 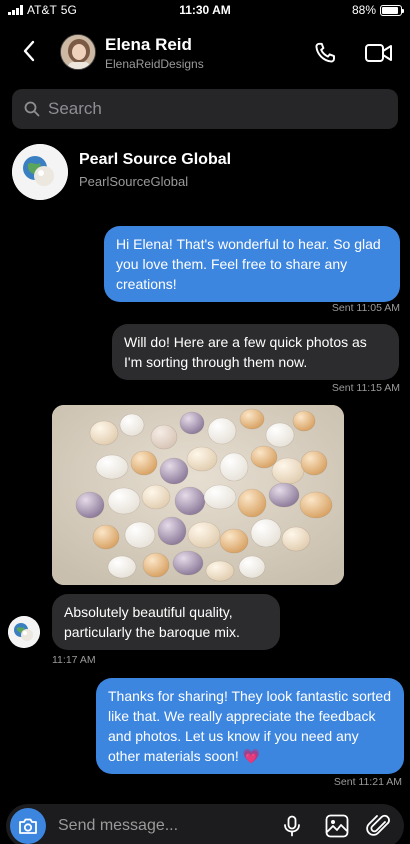 What do you see at coordinates (205, 109) in the screenshot?
I see `search-bar: Search` at bounding box center [205, 109].